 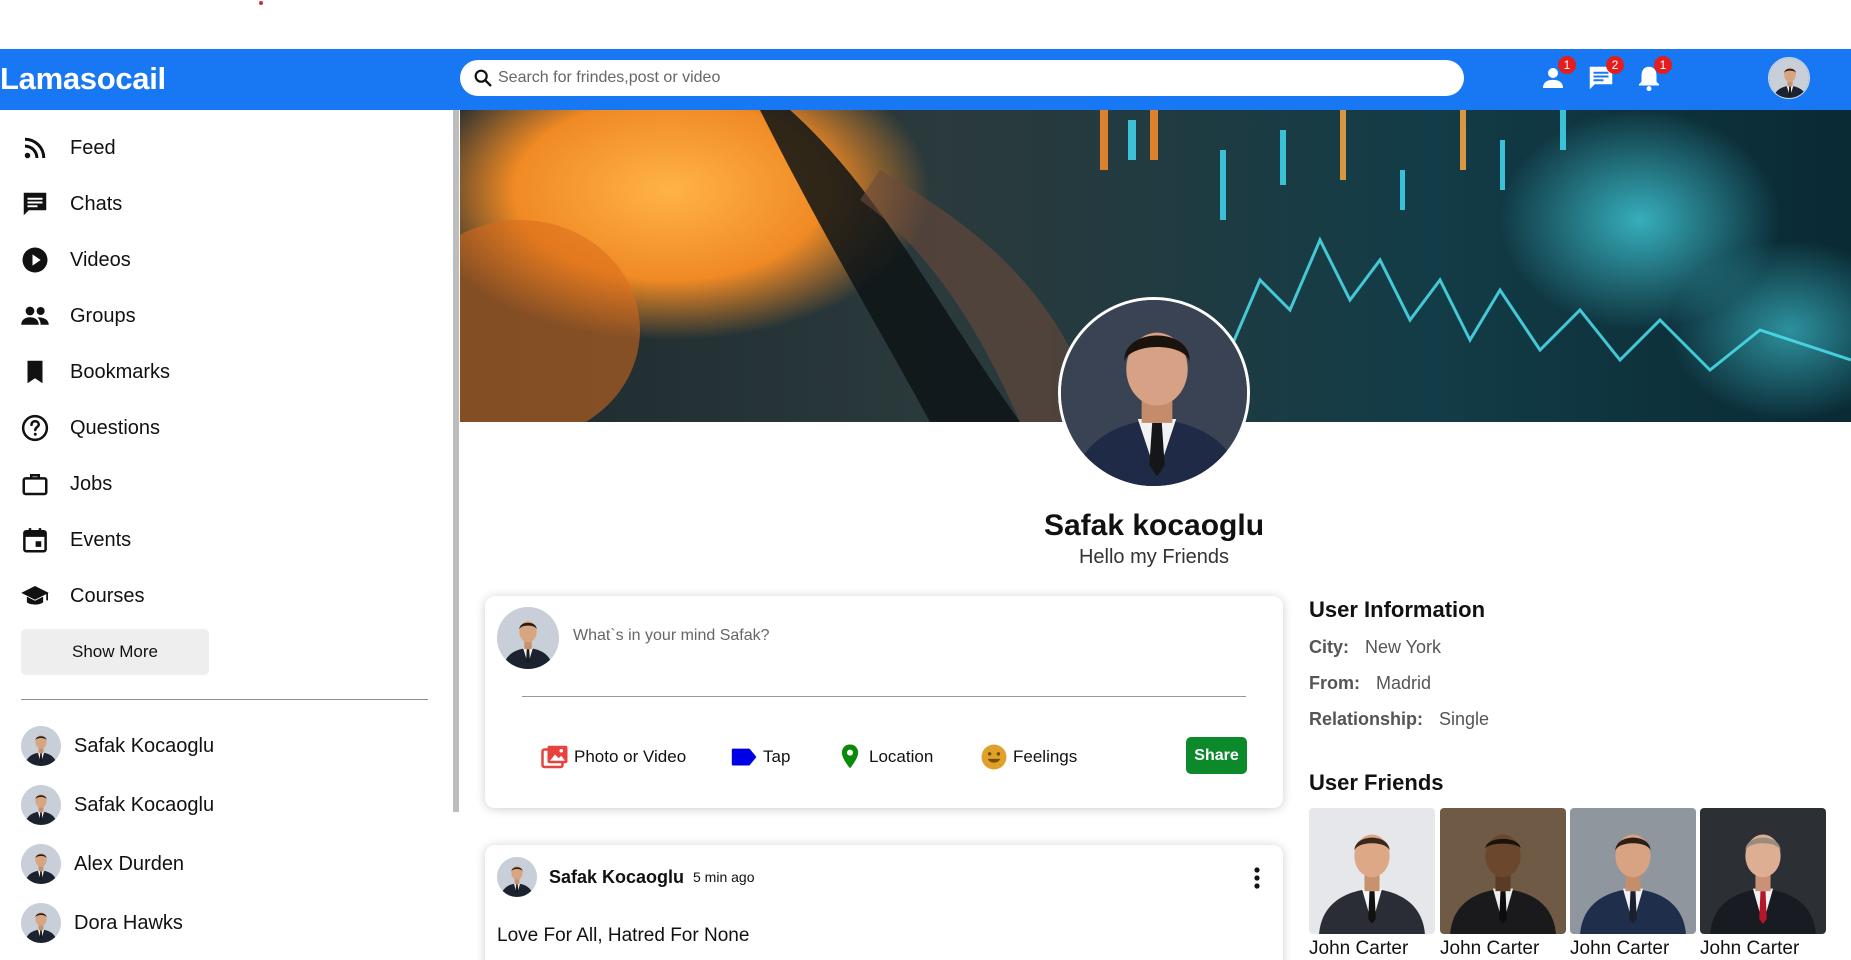 I want to click on share-button: Share, so click(x=1216, y=755).